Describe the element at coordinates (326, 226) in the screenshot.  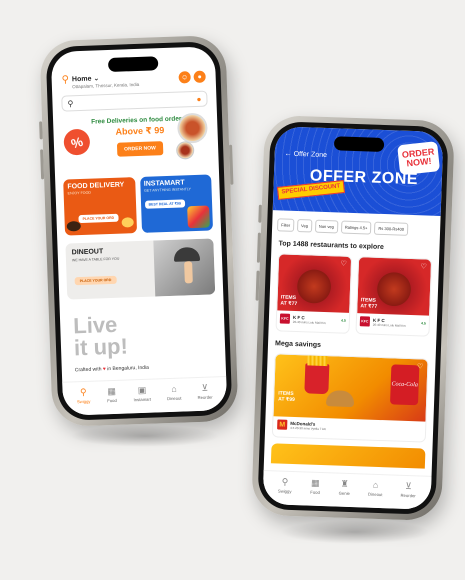
I see `filter-chip: Non veg` at that location.